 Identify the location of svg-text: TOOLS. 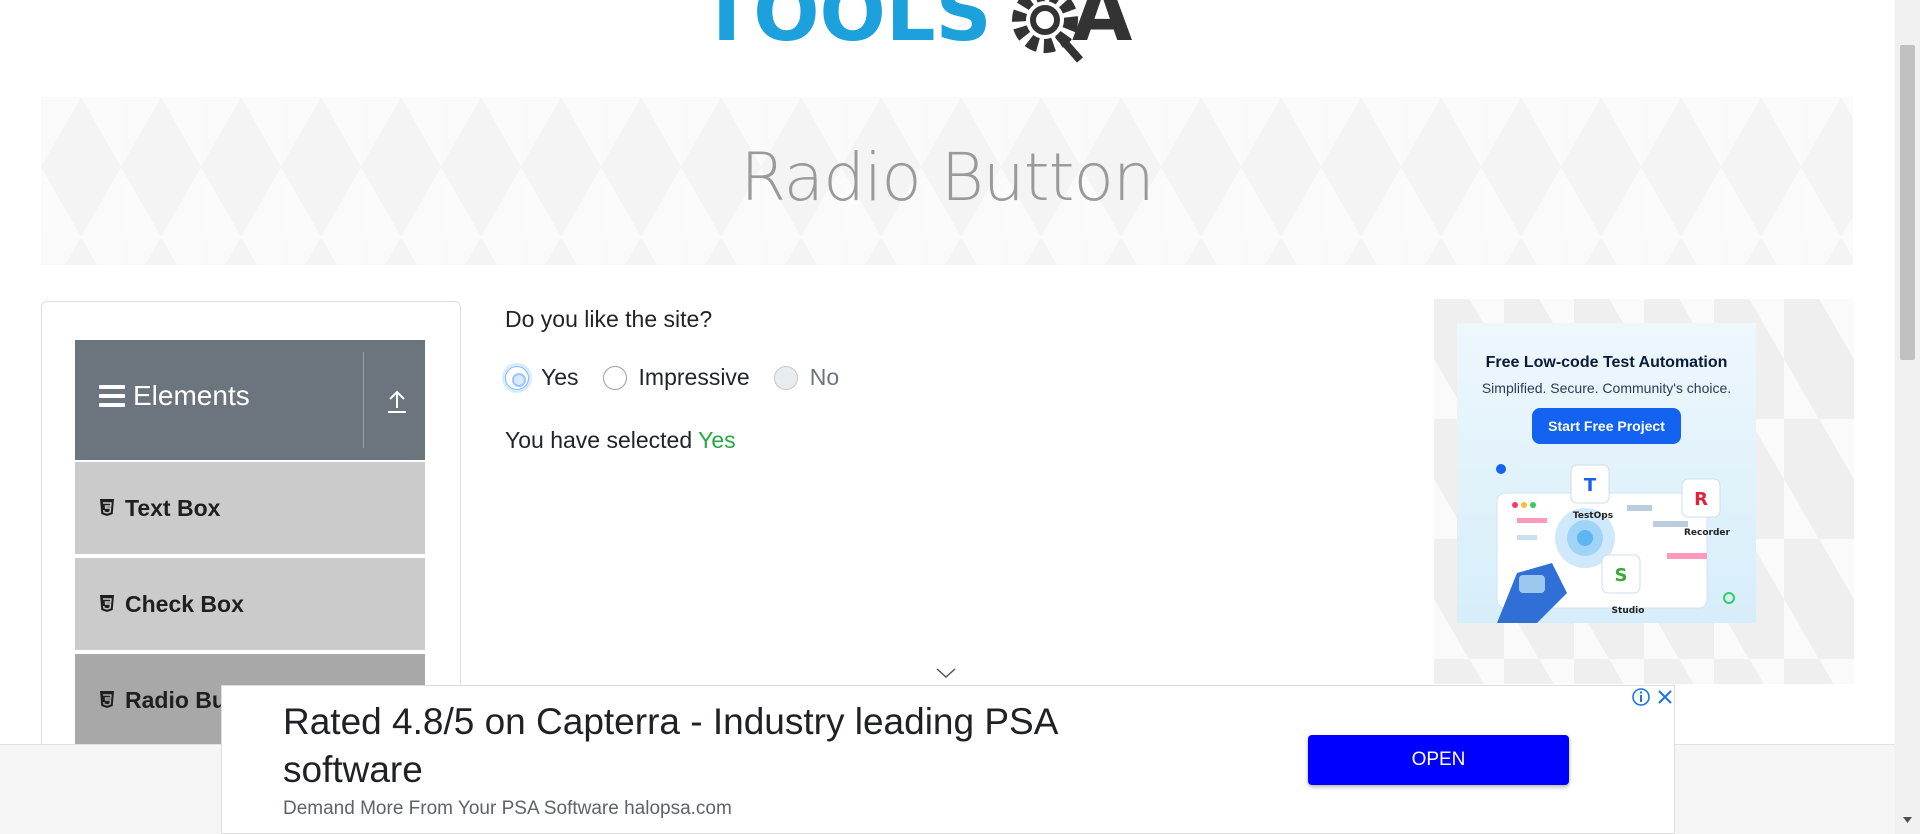
(846, 29).